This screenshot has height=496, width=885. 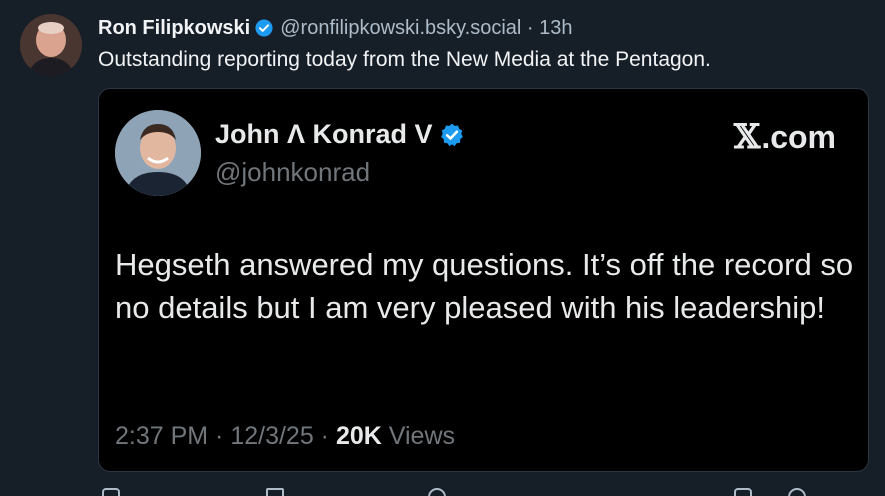 What do you see at coordinates (747, 137) in the screenshot?
I see `x-logo-icon: 𝕏` at bounding box center [747, 137].